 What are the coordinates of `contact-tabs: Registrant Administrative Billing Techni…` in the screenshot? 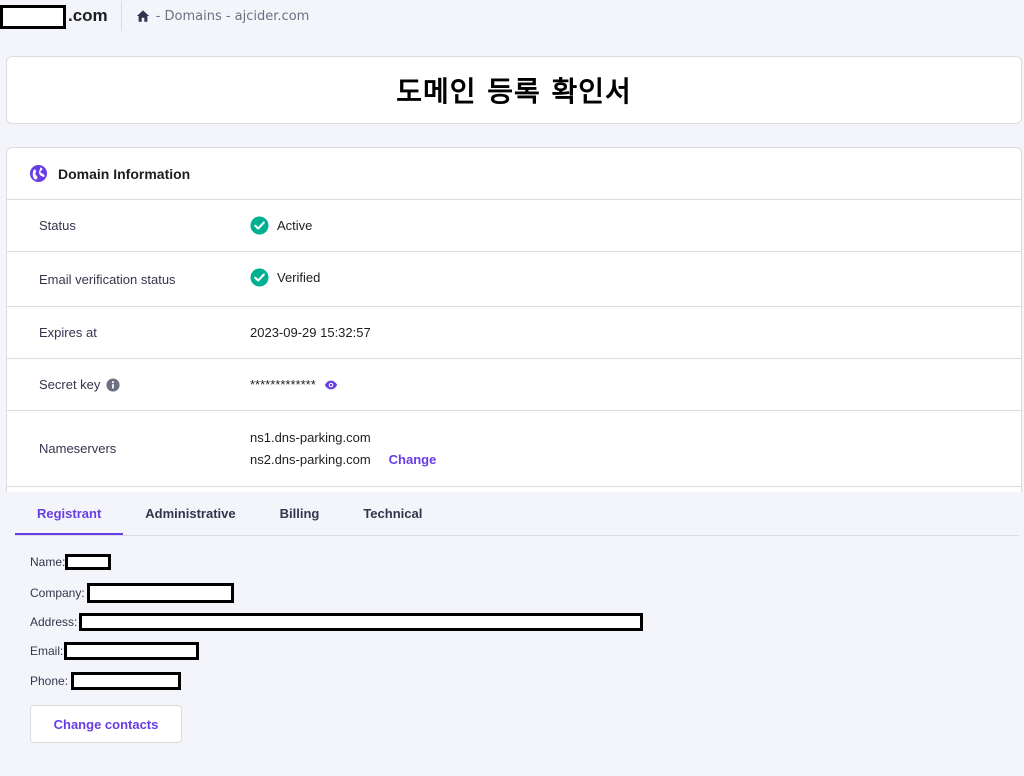 It's located at (517, 514).